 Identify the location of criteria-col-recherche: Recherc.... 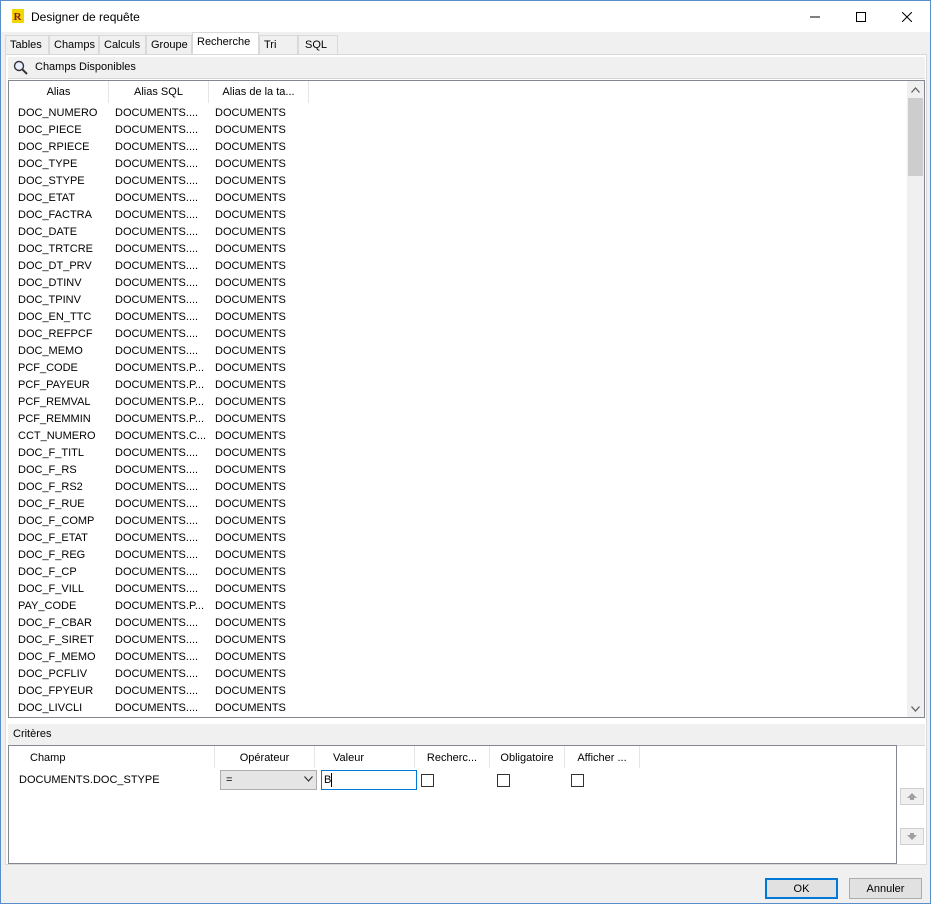
(452, 757).